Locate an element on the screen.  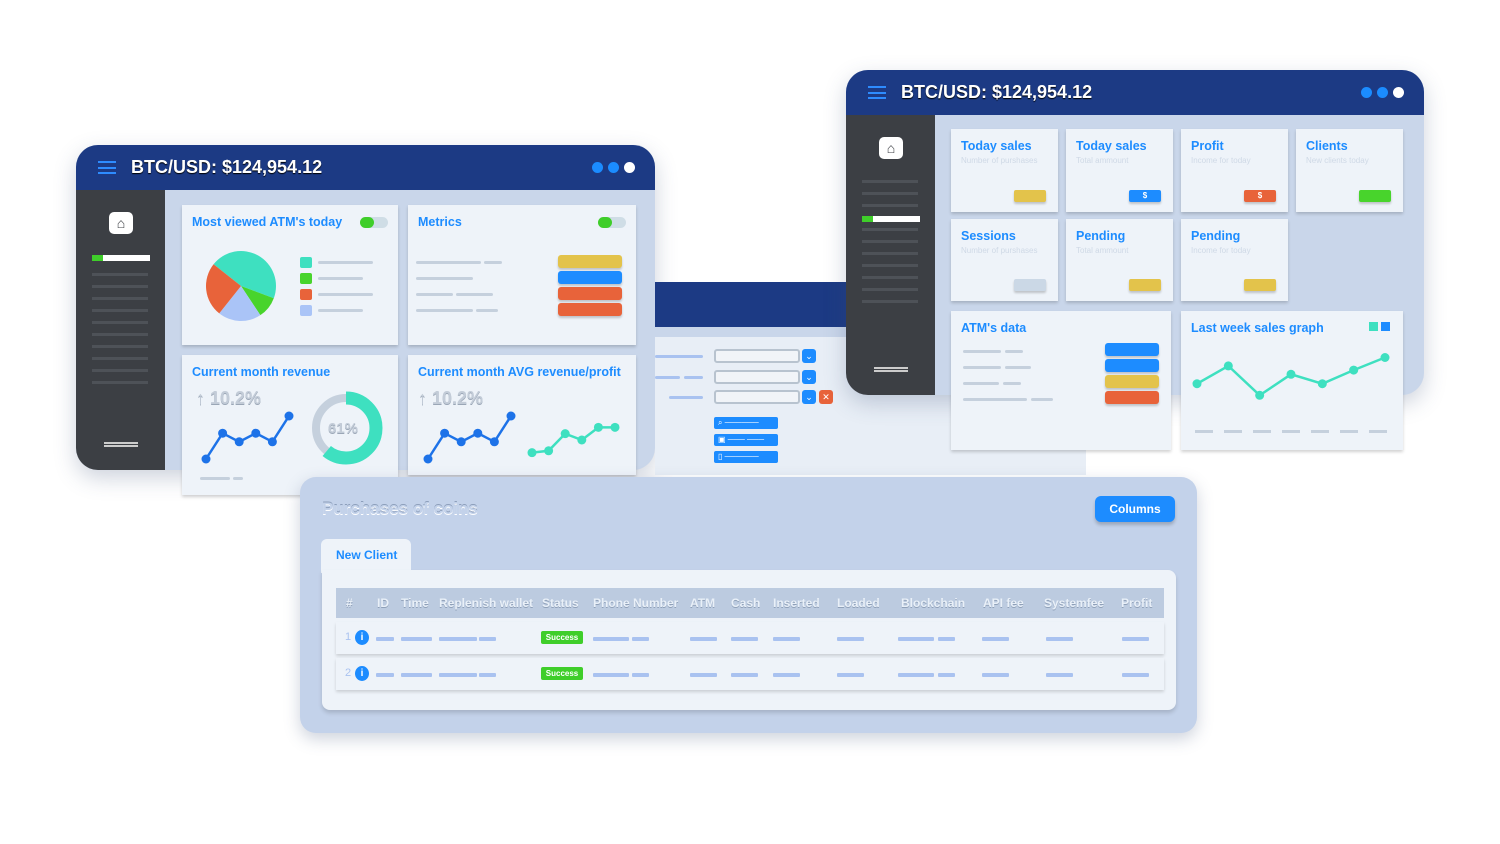
revenue-card: Current month revenue ↑ 10.2% 61% is located at coordinates (290, 425).